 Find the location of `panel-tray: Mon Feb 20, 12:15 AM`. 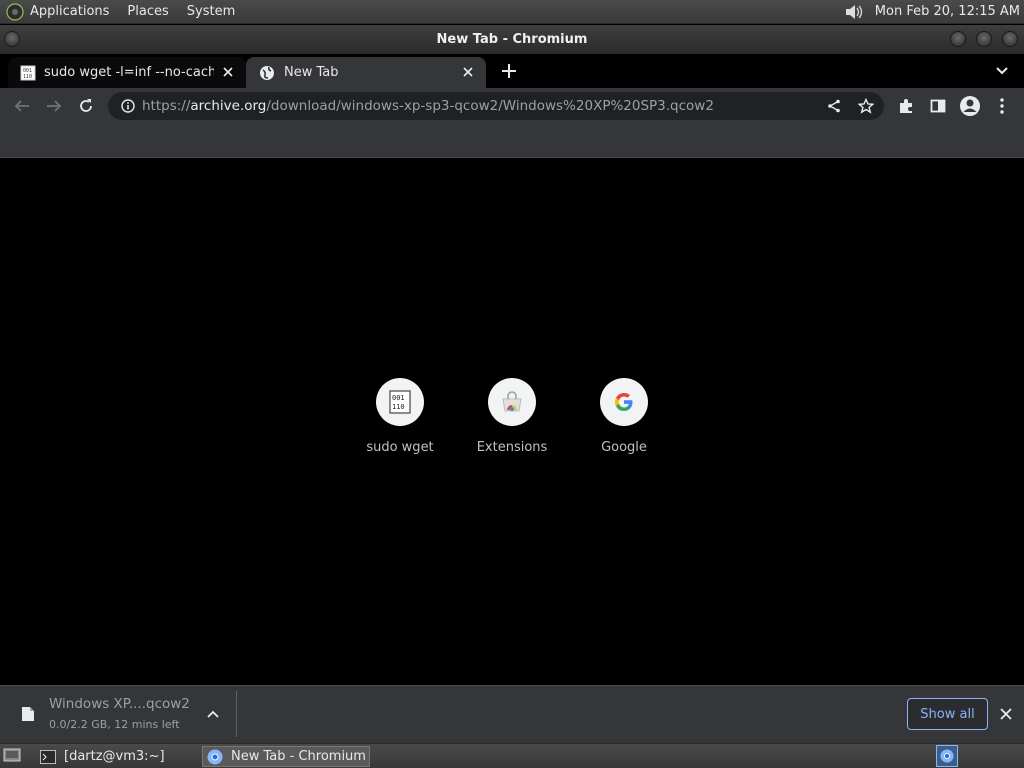

panel-tray: Mon Feb 20, 12:15 AM is located at coordinates (933, 12).